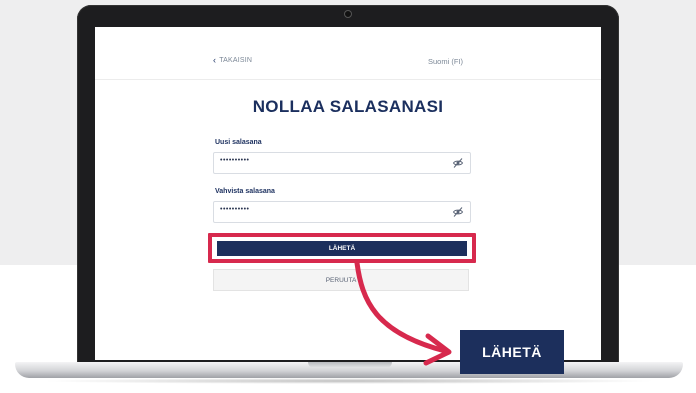  Describe the element at coordinates (445, 61) in the screenshot. I see `language-selector: Suomi (FI)` at that location.